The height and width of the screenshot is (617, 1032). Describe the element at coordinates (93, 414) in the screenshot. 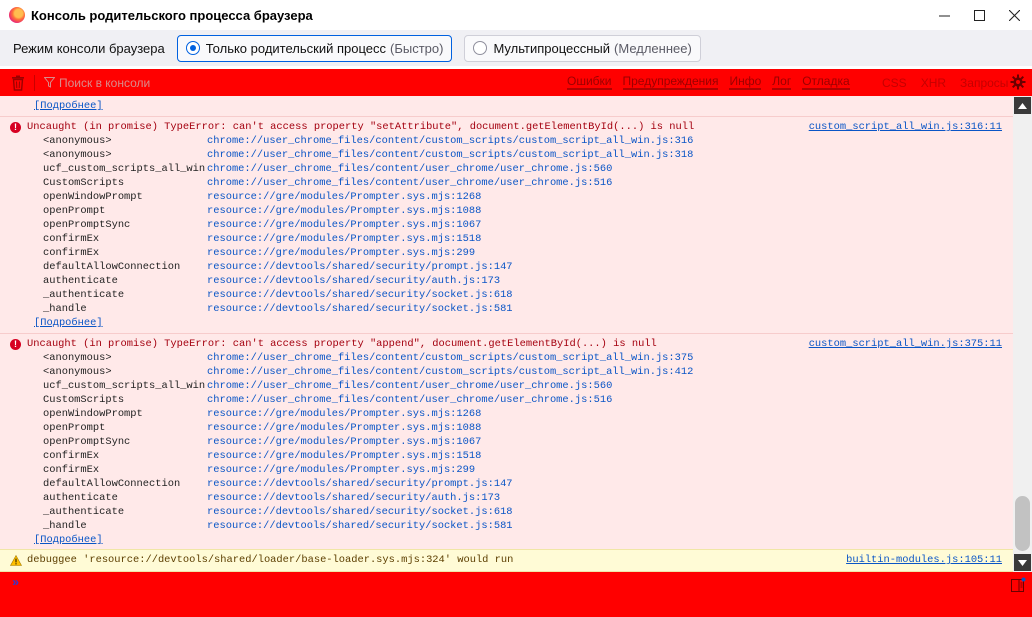

I see `frame-function: openWindowPrompt` at that location.